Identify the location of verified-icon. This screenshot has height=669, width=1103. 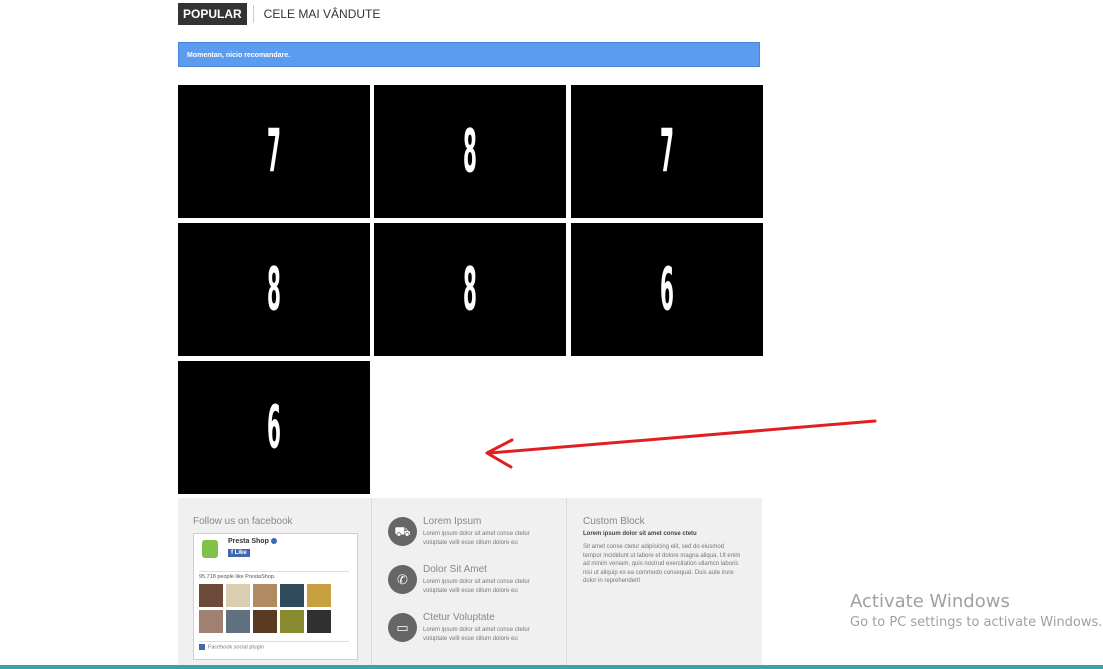
(273, 541).